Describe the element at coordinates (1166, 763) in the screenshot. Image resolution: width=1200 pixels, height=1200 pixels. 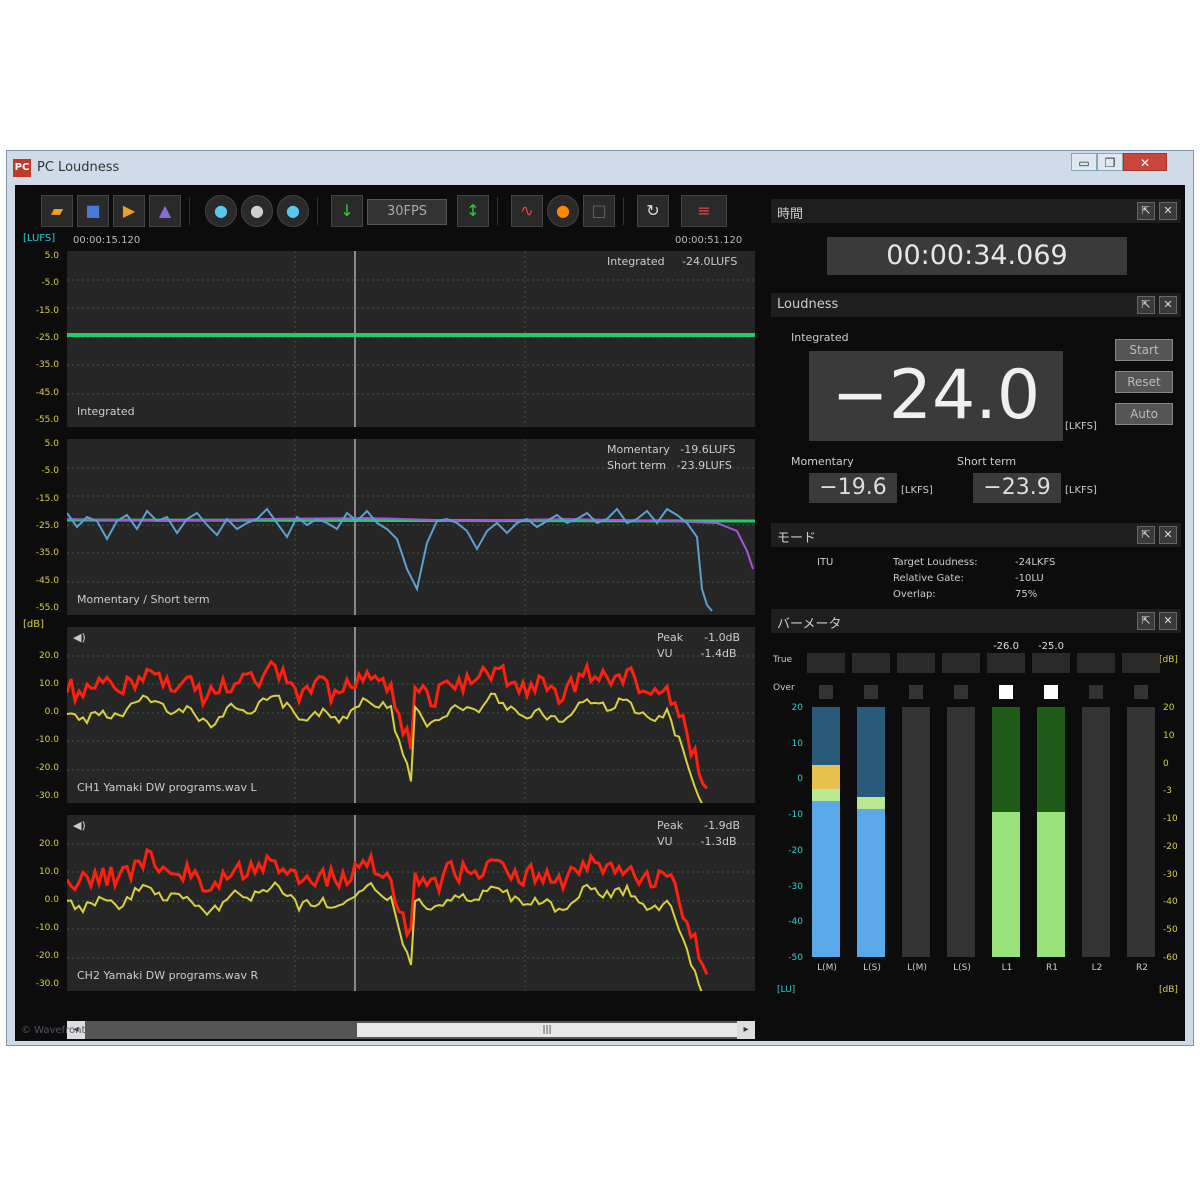
I see `meter-scale-right: 0` at that location.